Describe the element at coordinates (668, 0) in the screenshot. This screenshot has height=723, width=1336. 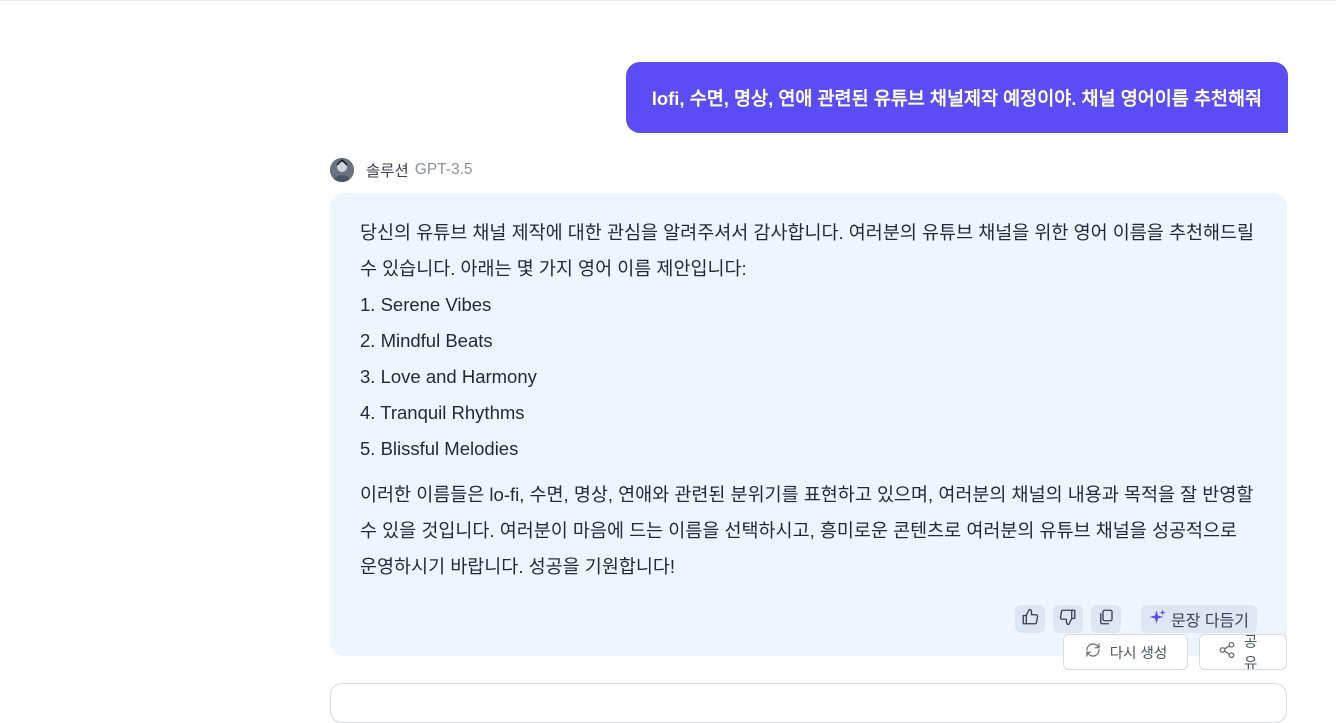
I see `top-divider` at that location.